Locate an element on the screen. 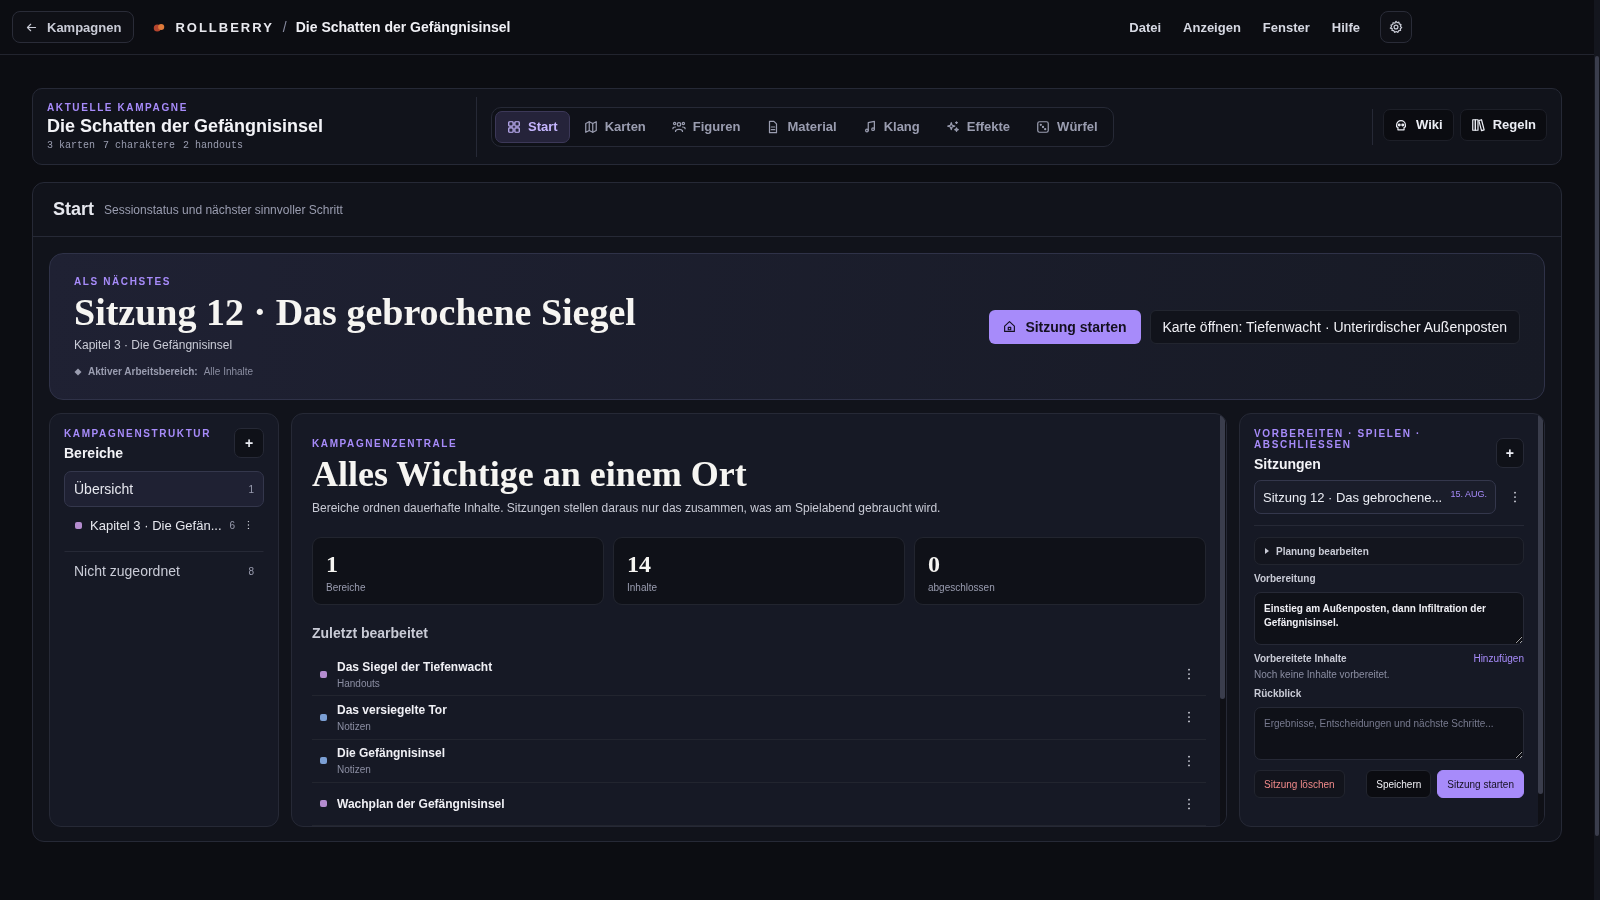 The height and width of the screenshot is (900, 1600). menu-item: Anzeigen is located at coordinates (1212, 27).